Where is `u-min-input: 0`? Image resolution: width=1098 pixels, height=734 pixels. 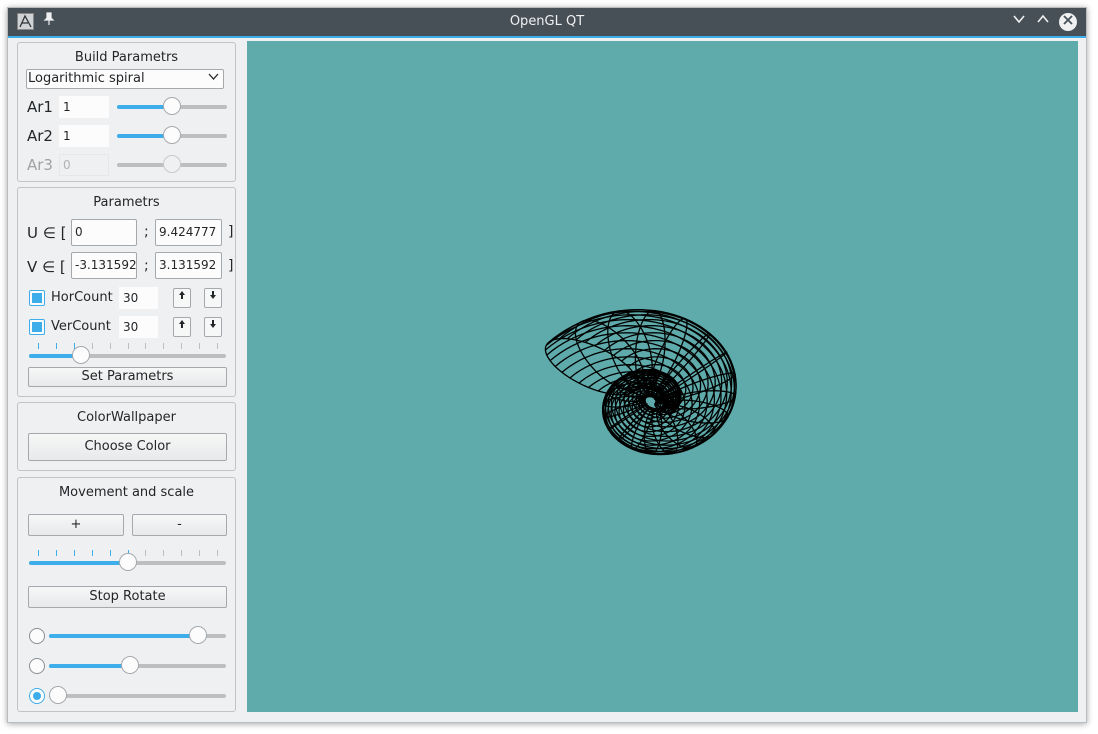
u-min-input: 0 is located at coordinates (104, 232).